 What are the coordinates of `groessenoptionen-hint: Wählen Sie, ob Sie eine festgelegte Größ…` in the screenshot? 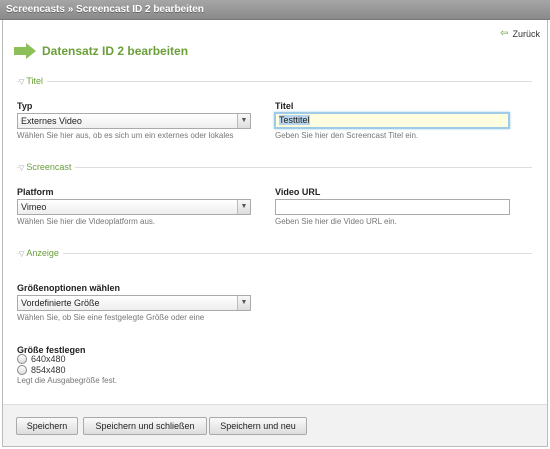 It's located at (111, 317).